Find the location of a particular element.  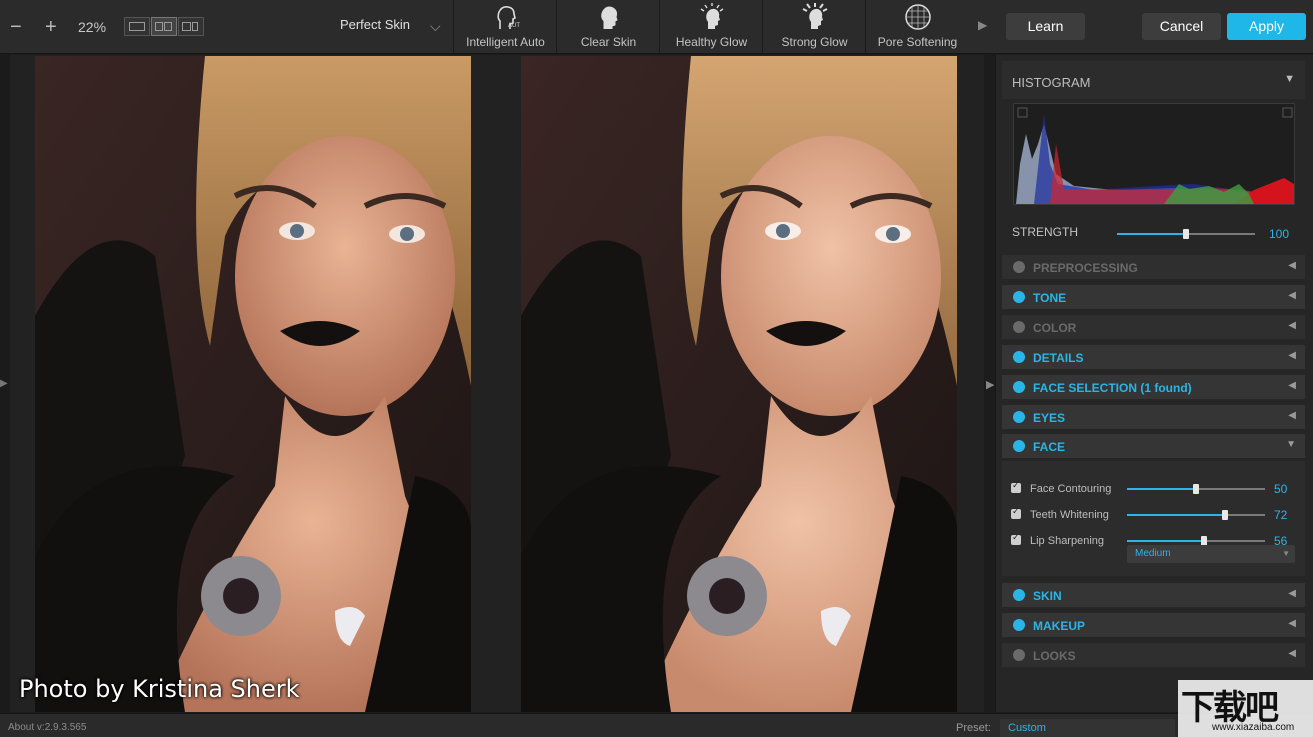

section-eyes: EYES ◀ is located at coordinates (1153, 417).